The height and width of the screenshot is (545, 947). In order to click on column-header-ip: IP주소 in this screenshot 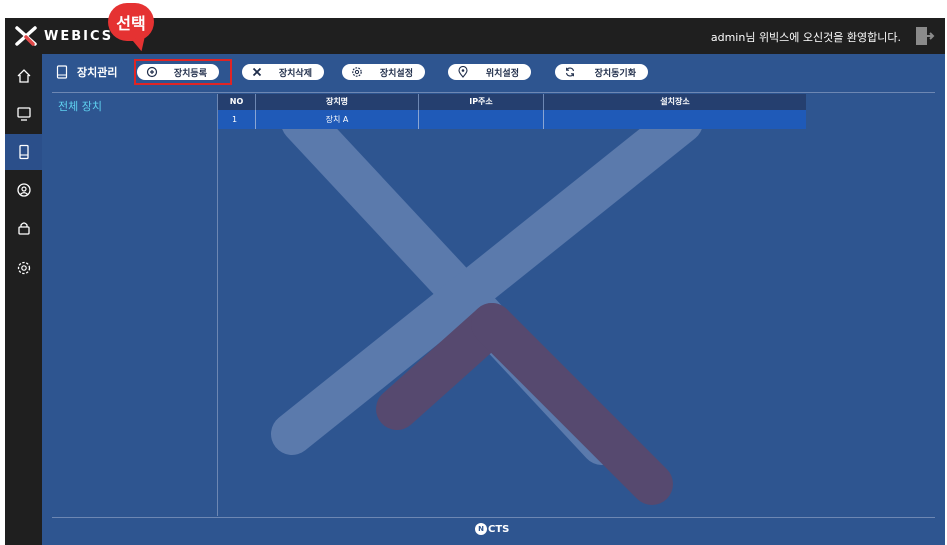, I will do `click(481, 102)`.